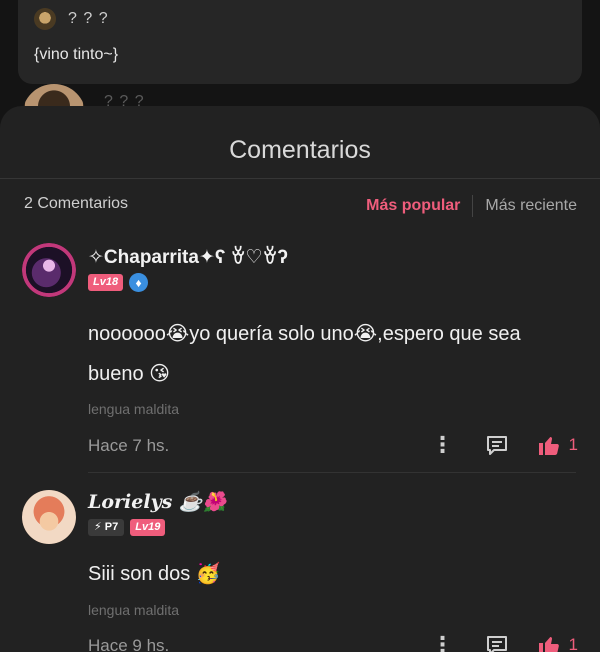 This screenshot has width=600, height=652. Describe the element at coordinates (148, 527) in the screenshot. I see `level-badge: Lv19` at that location.